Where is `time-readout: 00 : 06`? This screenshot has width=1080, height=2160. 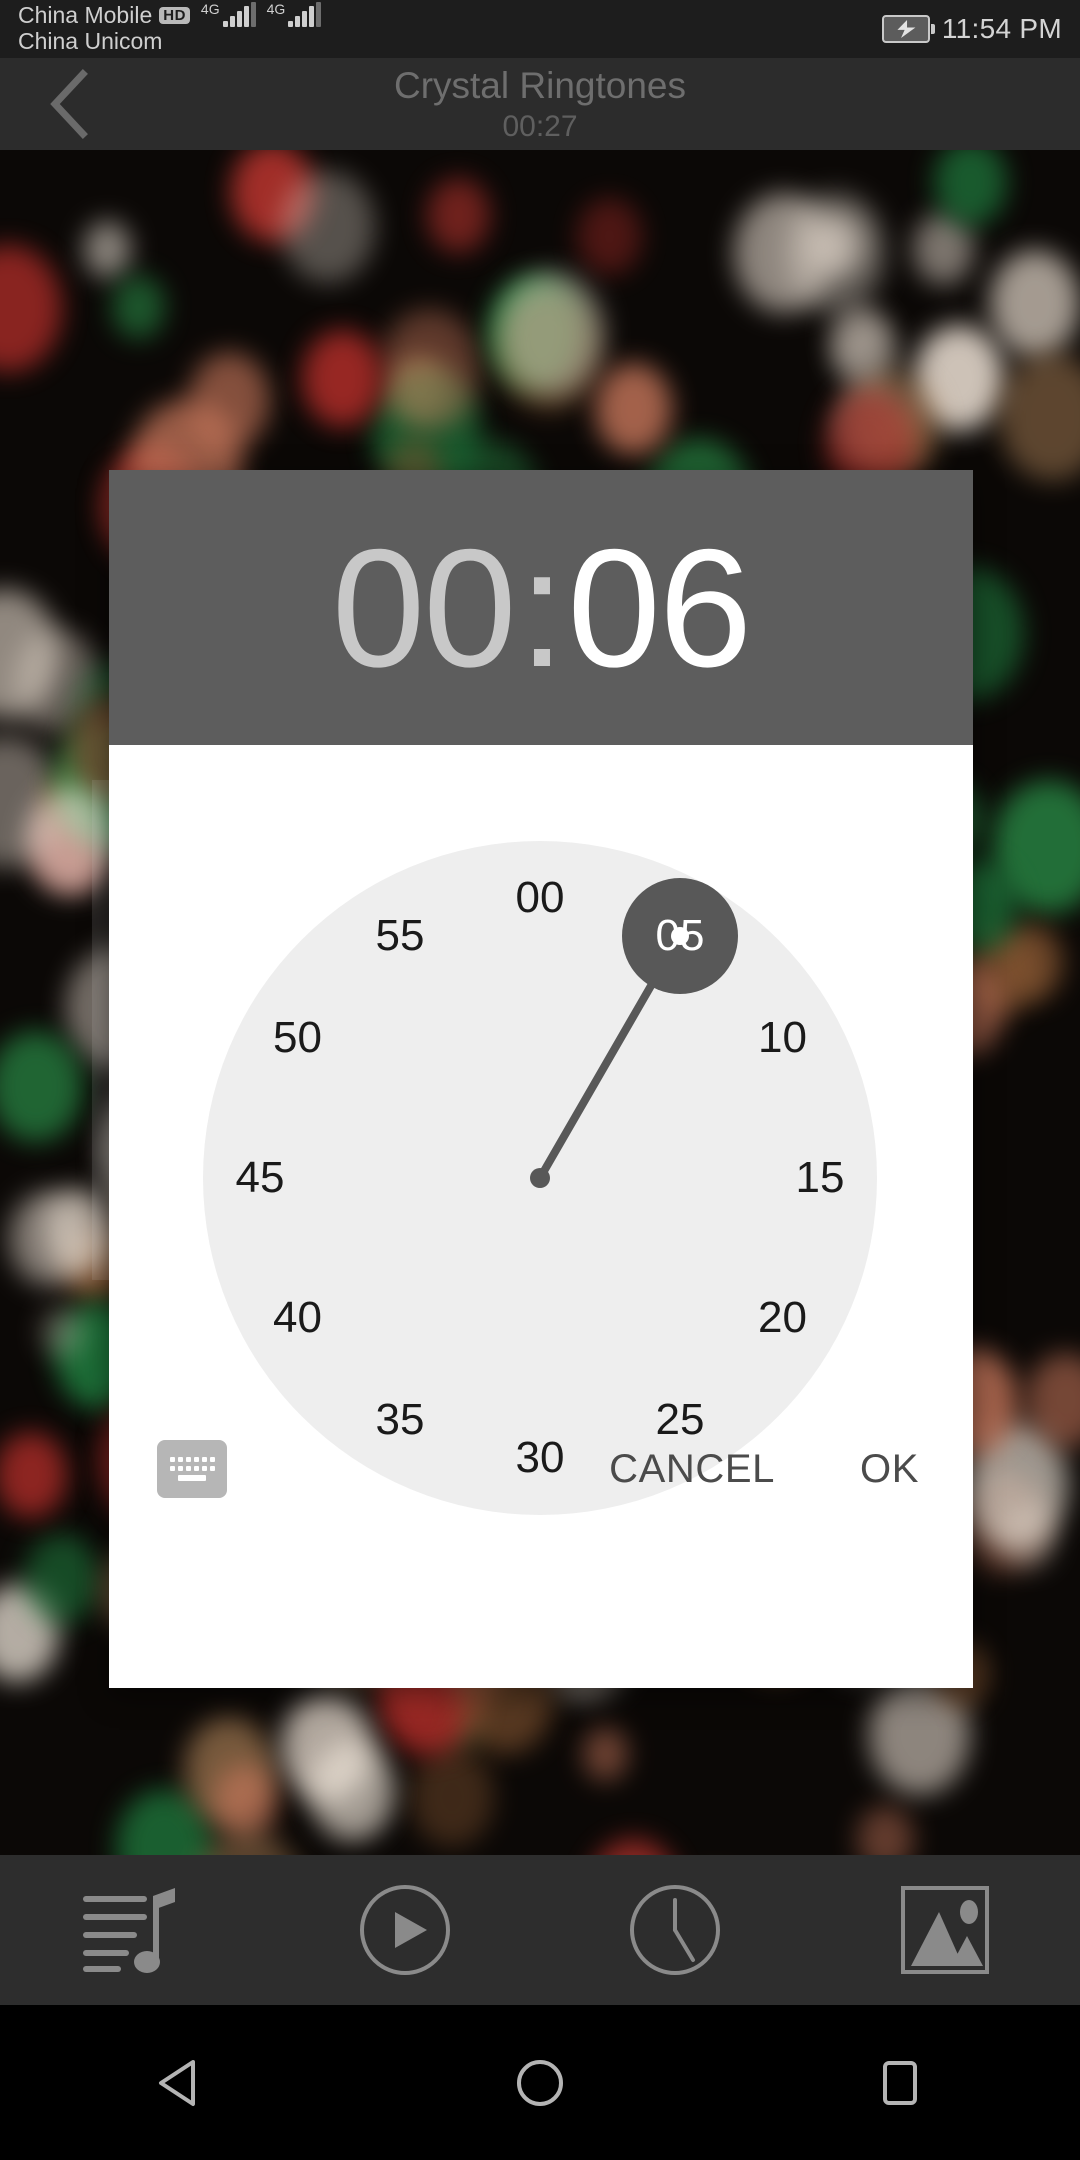
time-readout: 00 : 06 is located at coordinates (542, 607).